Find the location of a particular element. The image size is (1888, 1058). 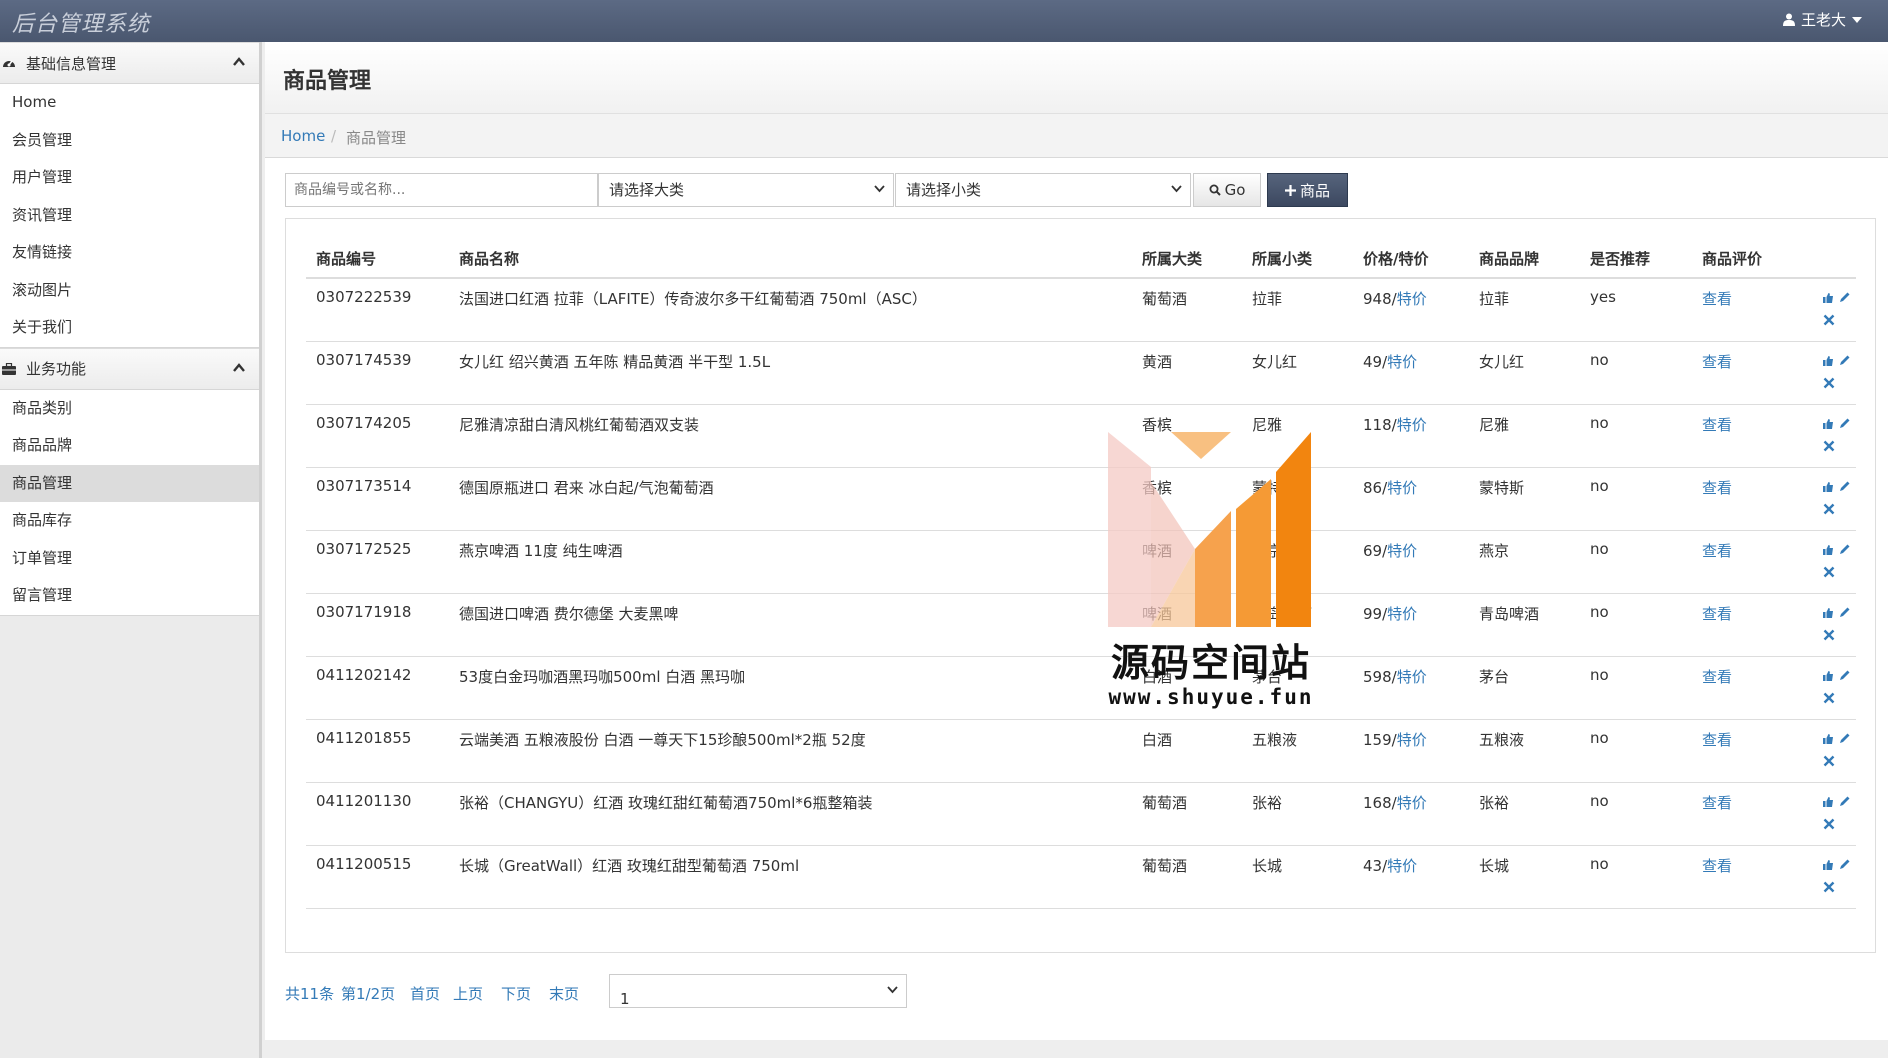

sidebar-item-product-brand: 商品品牌 is located at coordinates (129, 446).